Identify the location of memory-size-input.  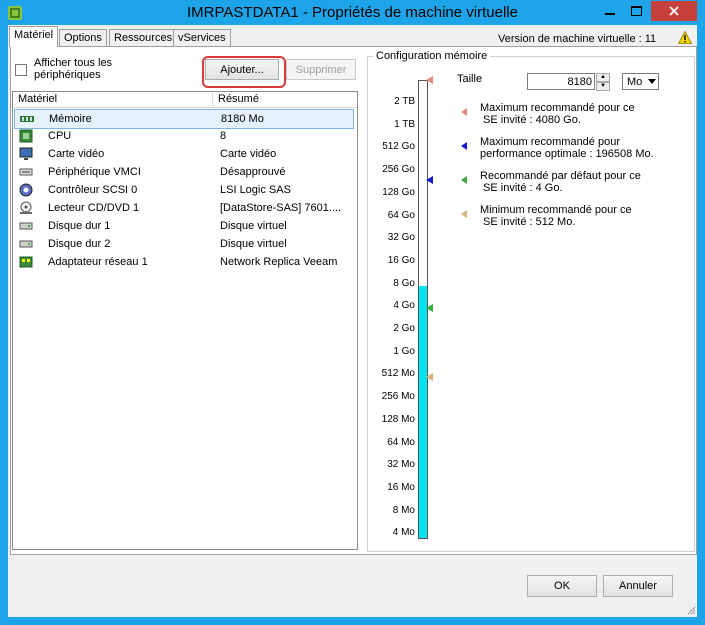
(561, 81).